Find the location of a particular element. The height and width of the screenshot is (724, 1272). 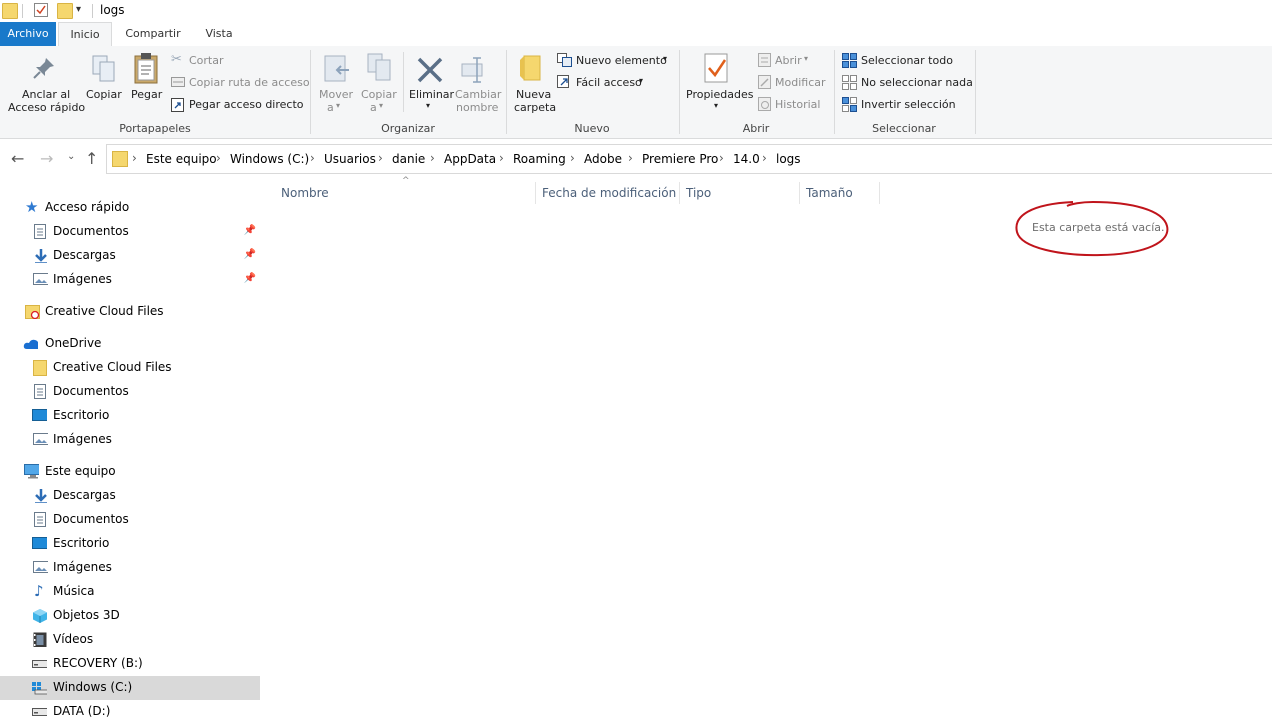

sidebar-item-pc-imagenes: Imágenes is located at coordinates (130, 568).